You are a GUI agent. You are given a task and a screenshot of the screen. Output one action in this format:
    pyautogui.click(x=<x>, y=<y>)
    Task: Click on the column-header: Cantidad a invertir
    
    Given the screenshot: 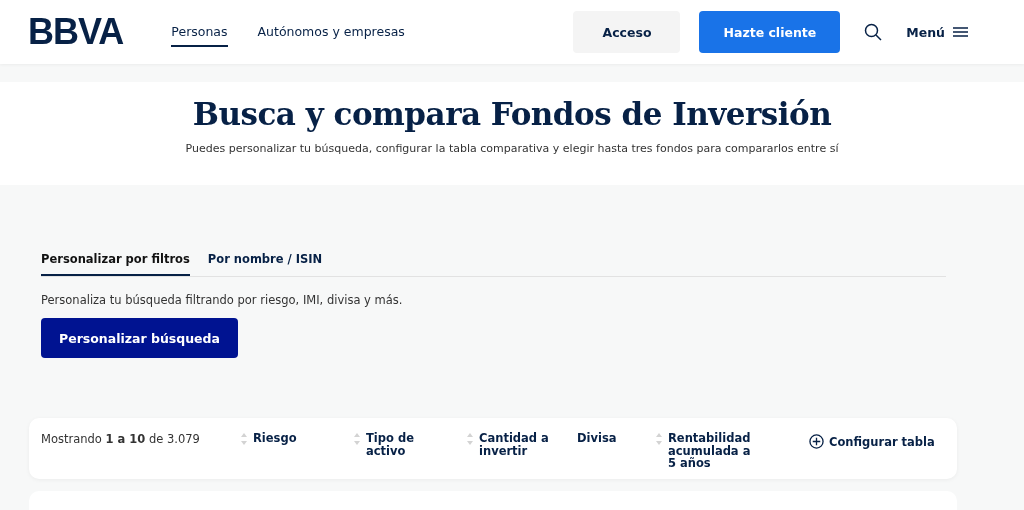 What is the action you would take?
    pyautogui.click(x=516, y=445)
    